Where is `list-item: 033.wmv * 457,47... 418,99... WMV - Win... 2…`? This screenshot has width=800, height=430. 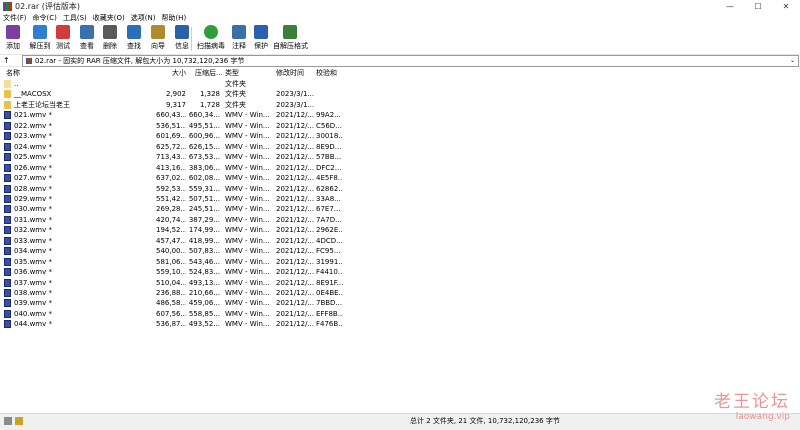 list-item: 033.wmv * 457,47... 418,99... WMV - Win... 2… is located at coordinates (171, 241).